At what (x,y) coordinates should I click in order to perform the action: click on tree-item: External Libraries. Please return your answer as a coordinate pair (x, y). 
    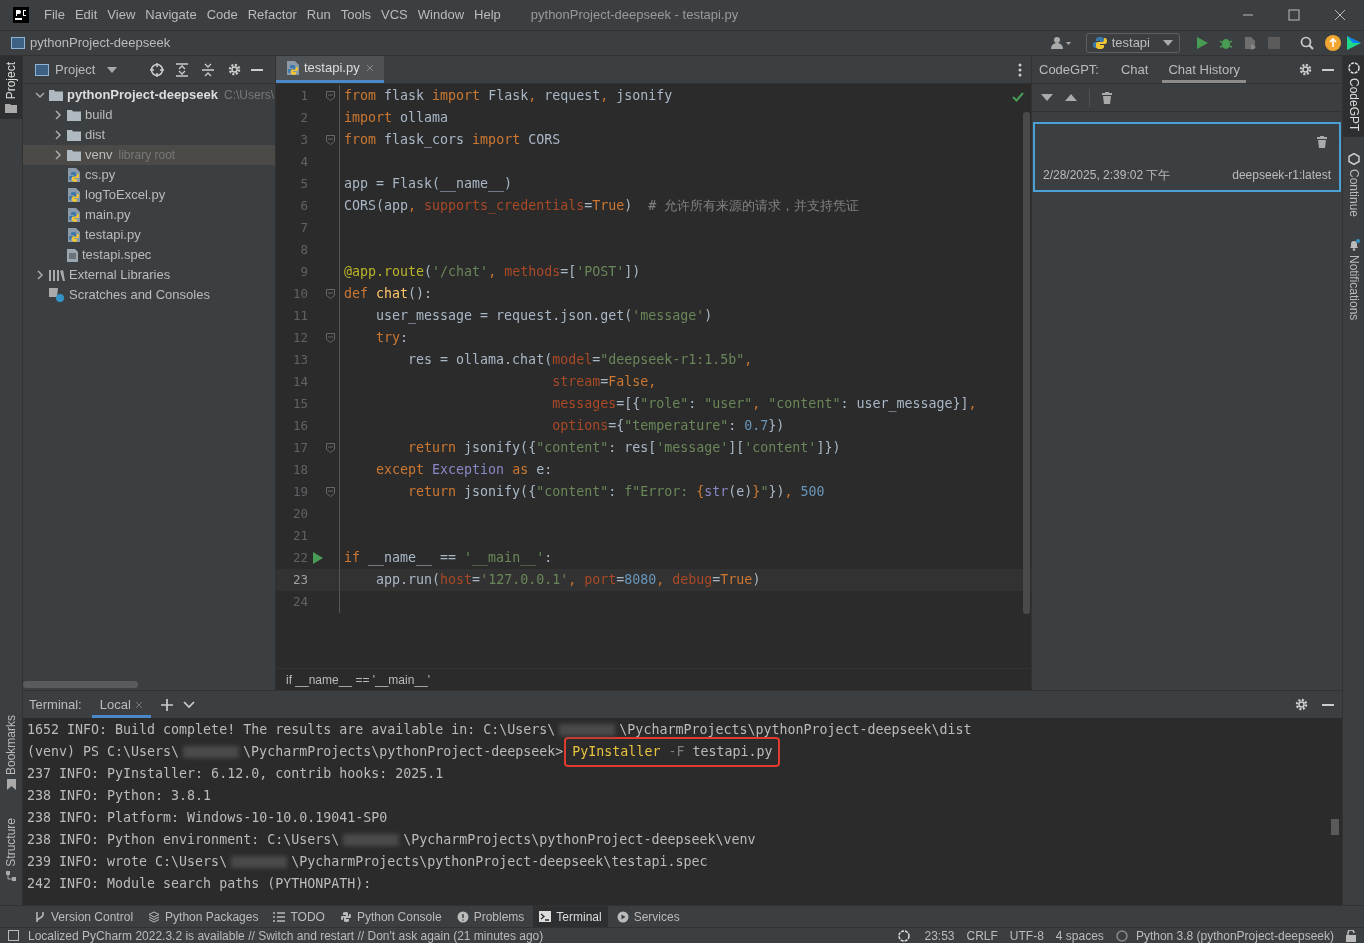
    Looking at the image, I should click on (149, 275).